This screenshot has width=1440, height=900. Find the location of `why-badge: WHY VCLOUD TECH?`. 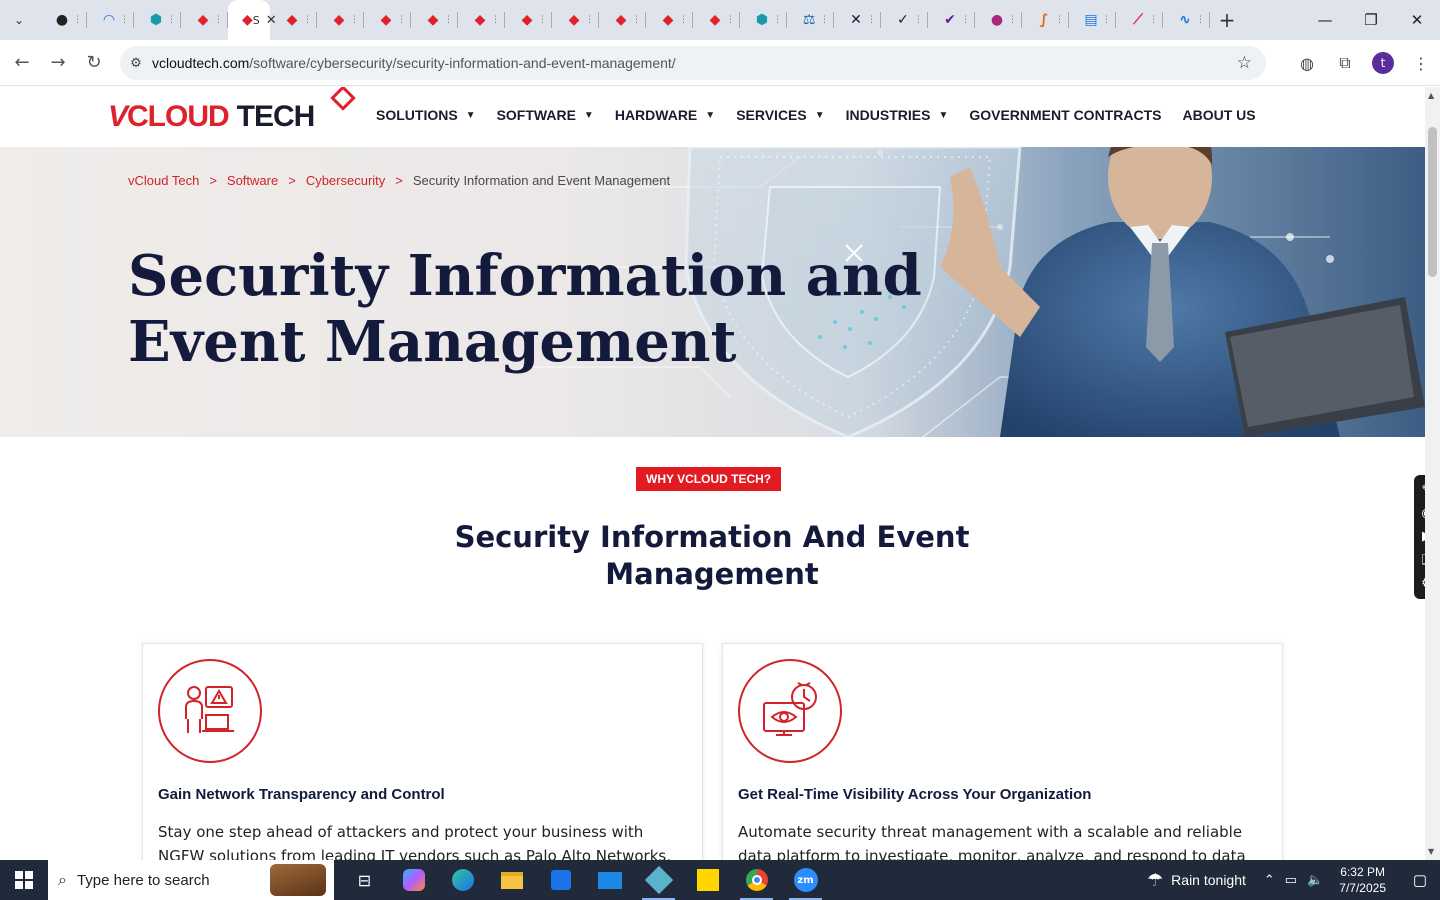

why-badge: WHY VCLOUD TECH? is located at coordinates (709, 479).